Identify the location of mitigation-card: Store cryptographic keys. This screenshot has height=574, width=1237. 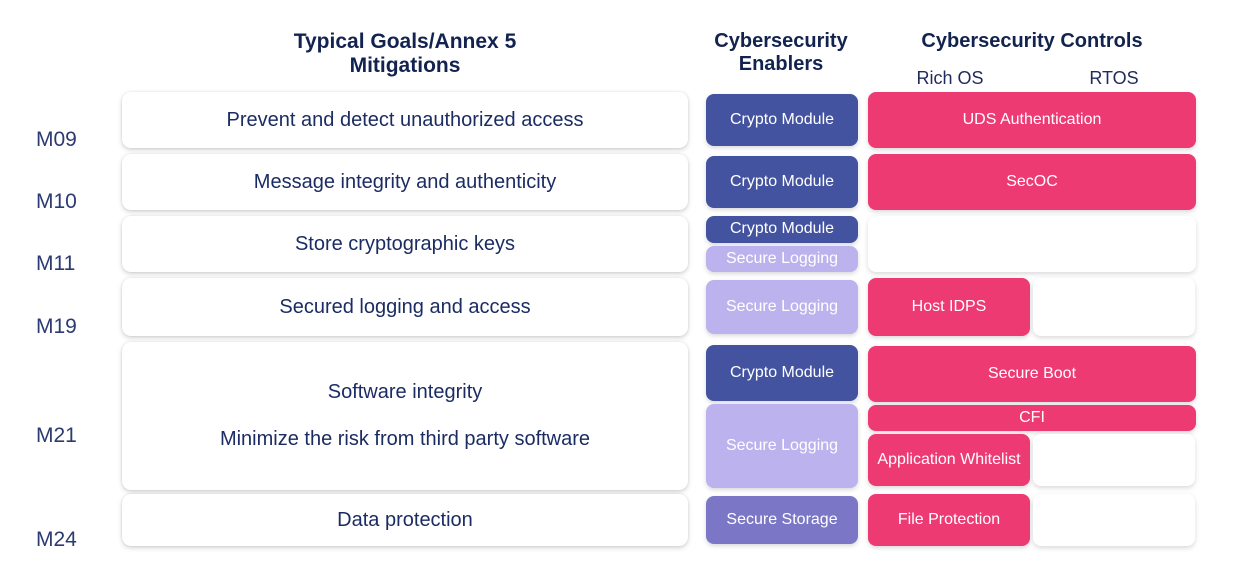
(405, 244).